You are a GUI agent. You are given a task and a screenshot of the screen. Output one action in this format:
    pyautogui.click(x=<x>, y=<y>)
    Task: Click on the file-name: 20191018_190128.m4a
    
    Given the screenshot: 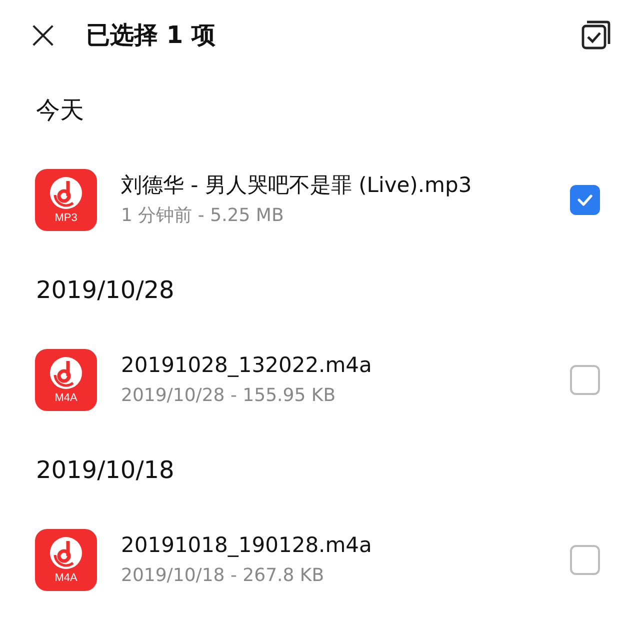 What is the action you would take?
    pyautogui.click(x=247, y=545)
    